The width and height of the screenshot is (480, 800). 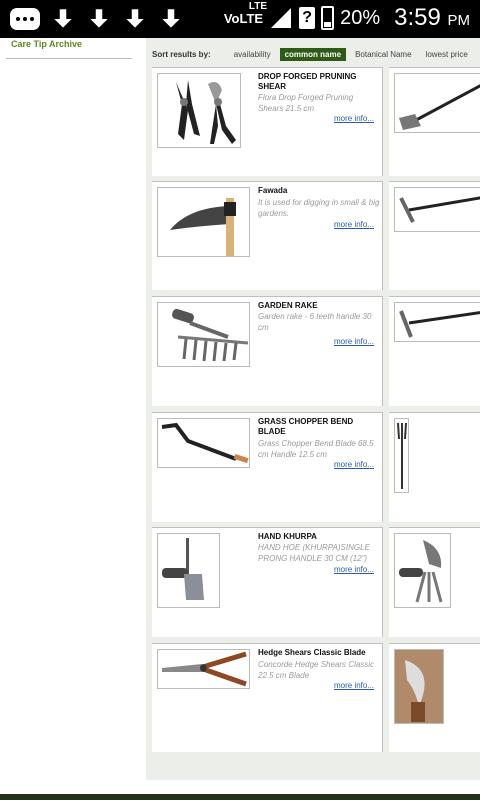 I want to click on no-sim-icon: ?, so click(x=307, y=18).